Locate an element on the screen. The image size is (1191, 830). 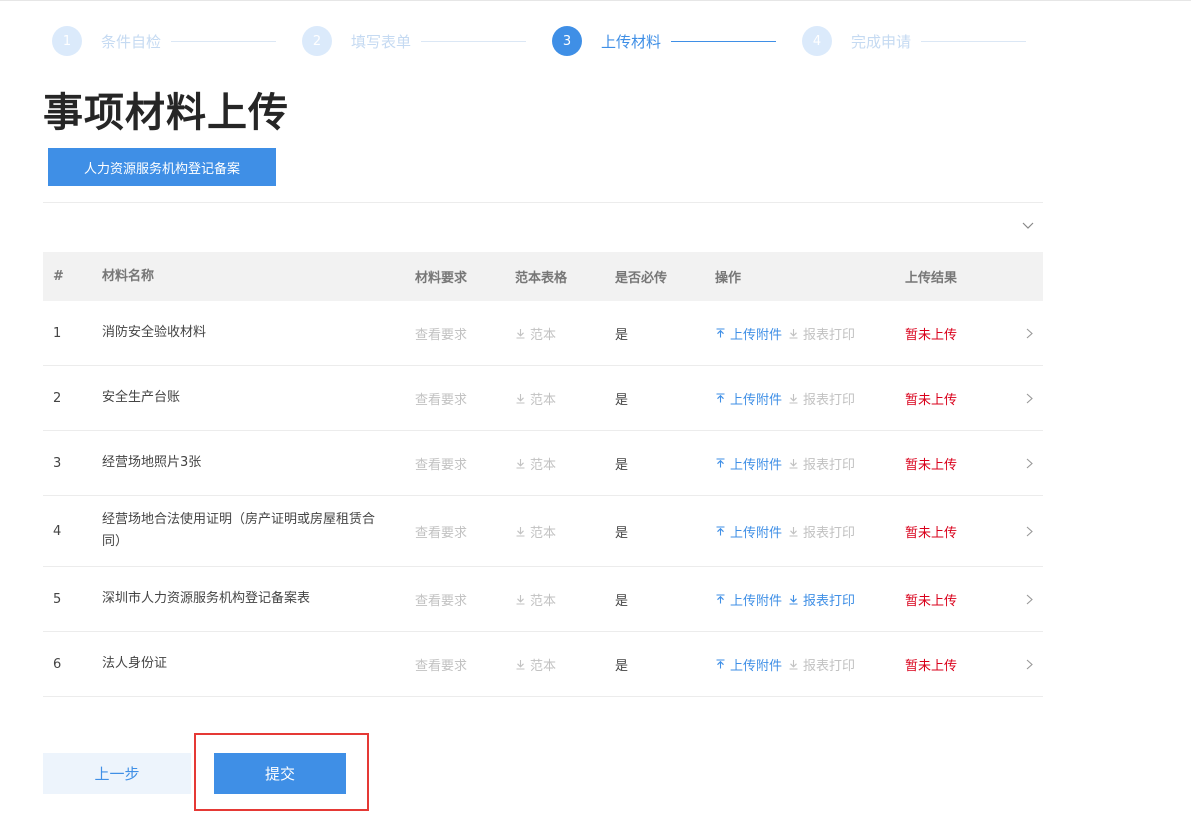
material-name: 深圳市人力资源服务机构登记备案表 is located at coordinates (206, 598).